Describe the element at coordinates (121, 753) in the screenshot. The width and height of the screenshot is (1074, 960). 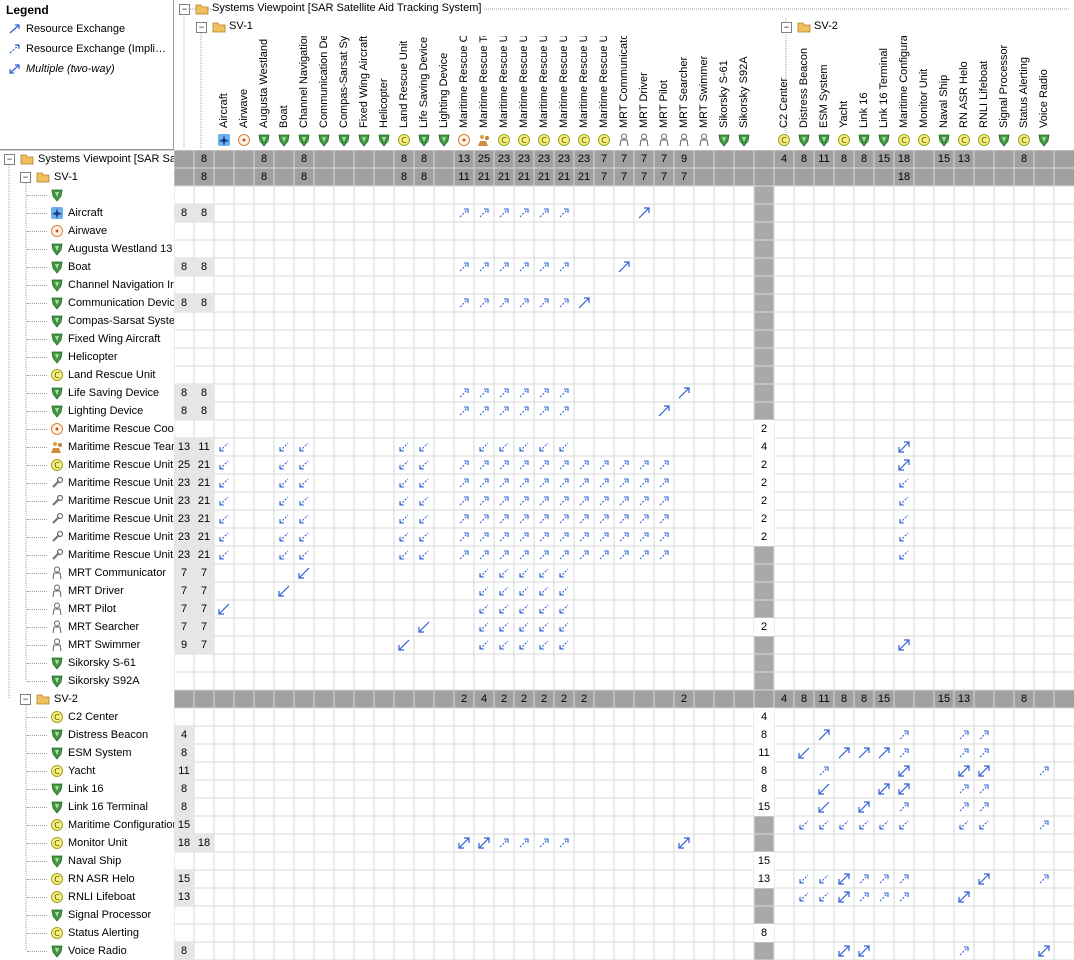
I see `row-label: ESM System` at that location.